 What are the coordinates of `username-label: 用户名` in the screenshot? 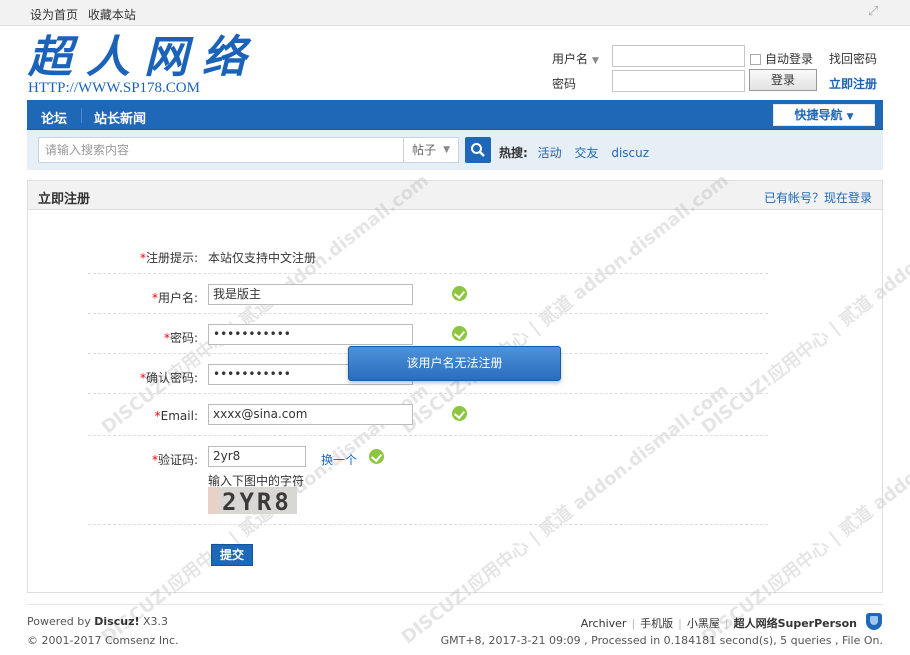 It's located at (570, 59).